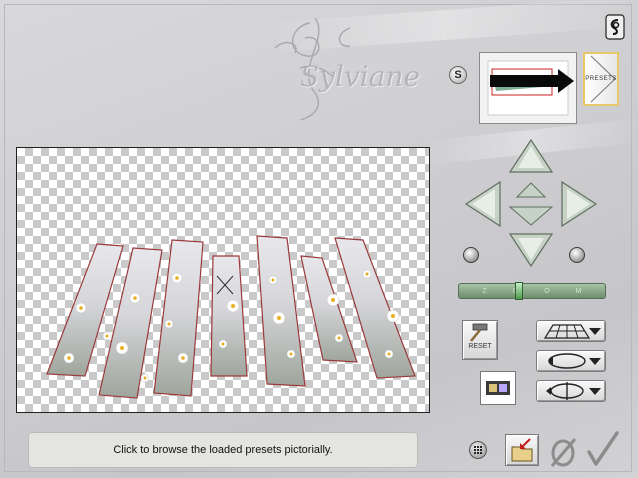 The image size is (638, 478). I want to click on export-icon, so click(522, 450).